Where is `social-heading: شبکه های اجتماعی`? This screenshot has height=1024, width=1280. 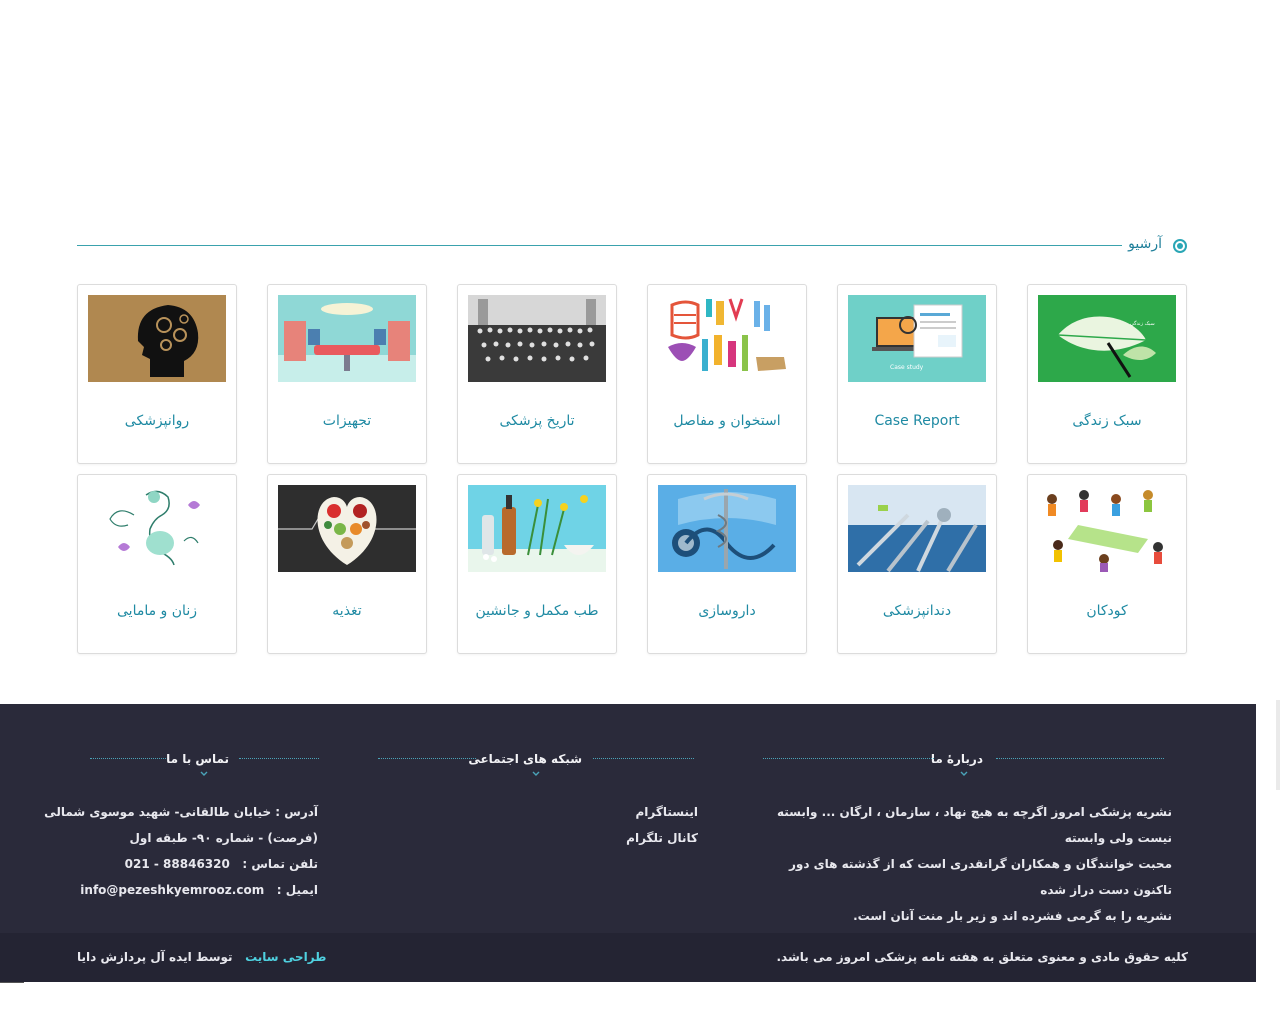 social-heading: شبکه های اجتماعی is located at coordinates (525, 759).